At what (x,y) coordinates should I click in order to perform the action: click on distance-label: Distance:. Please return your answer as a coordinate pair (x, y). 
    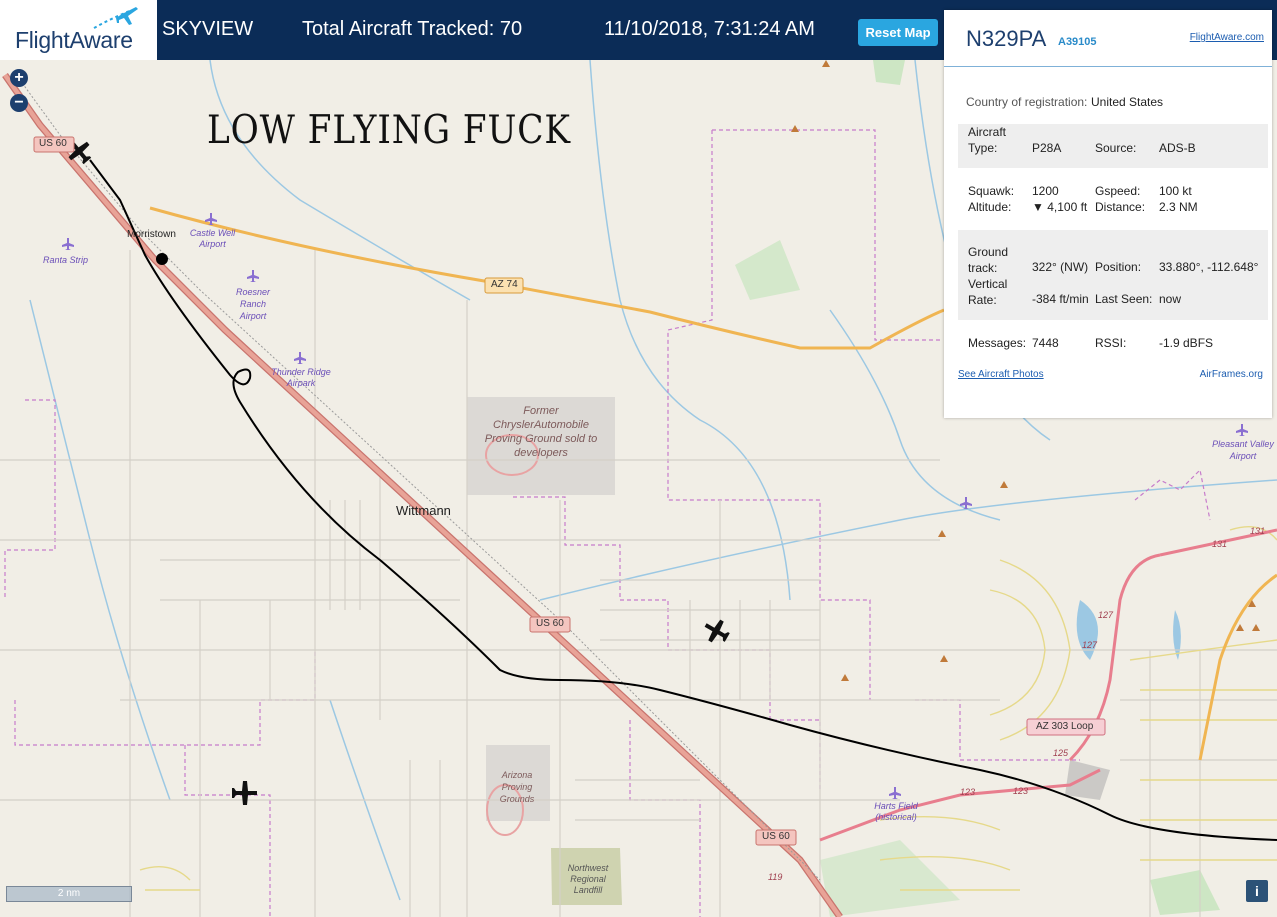
    Looking at the image, I should click on (1120, 207).